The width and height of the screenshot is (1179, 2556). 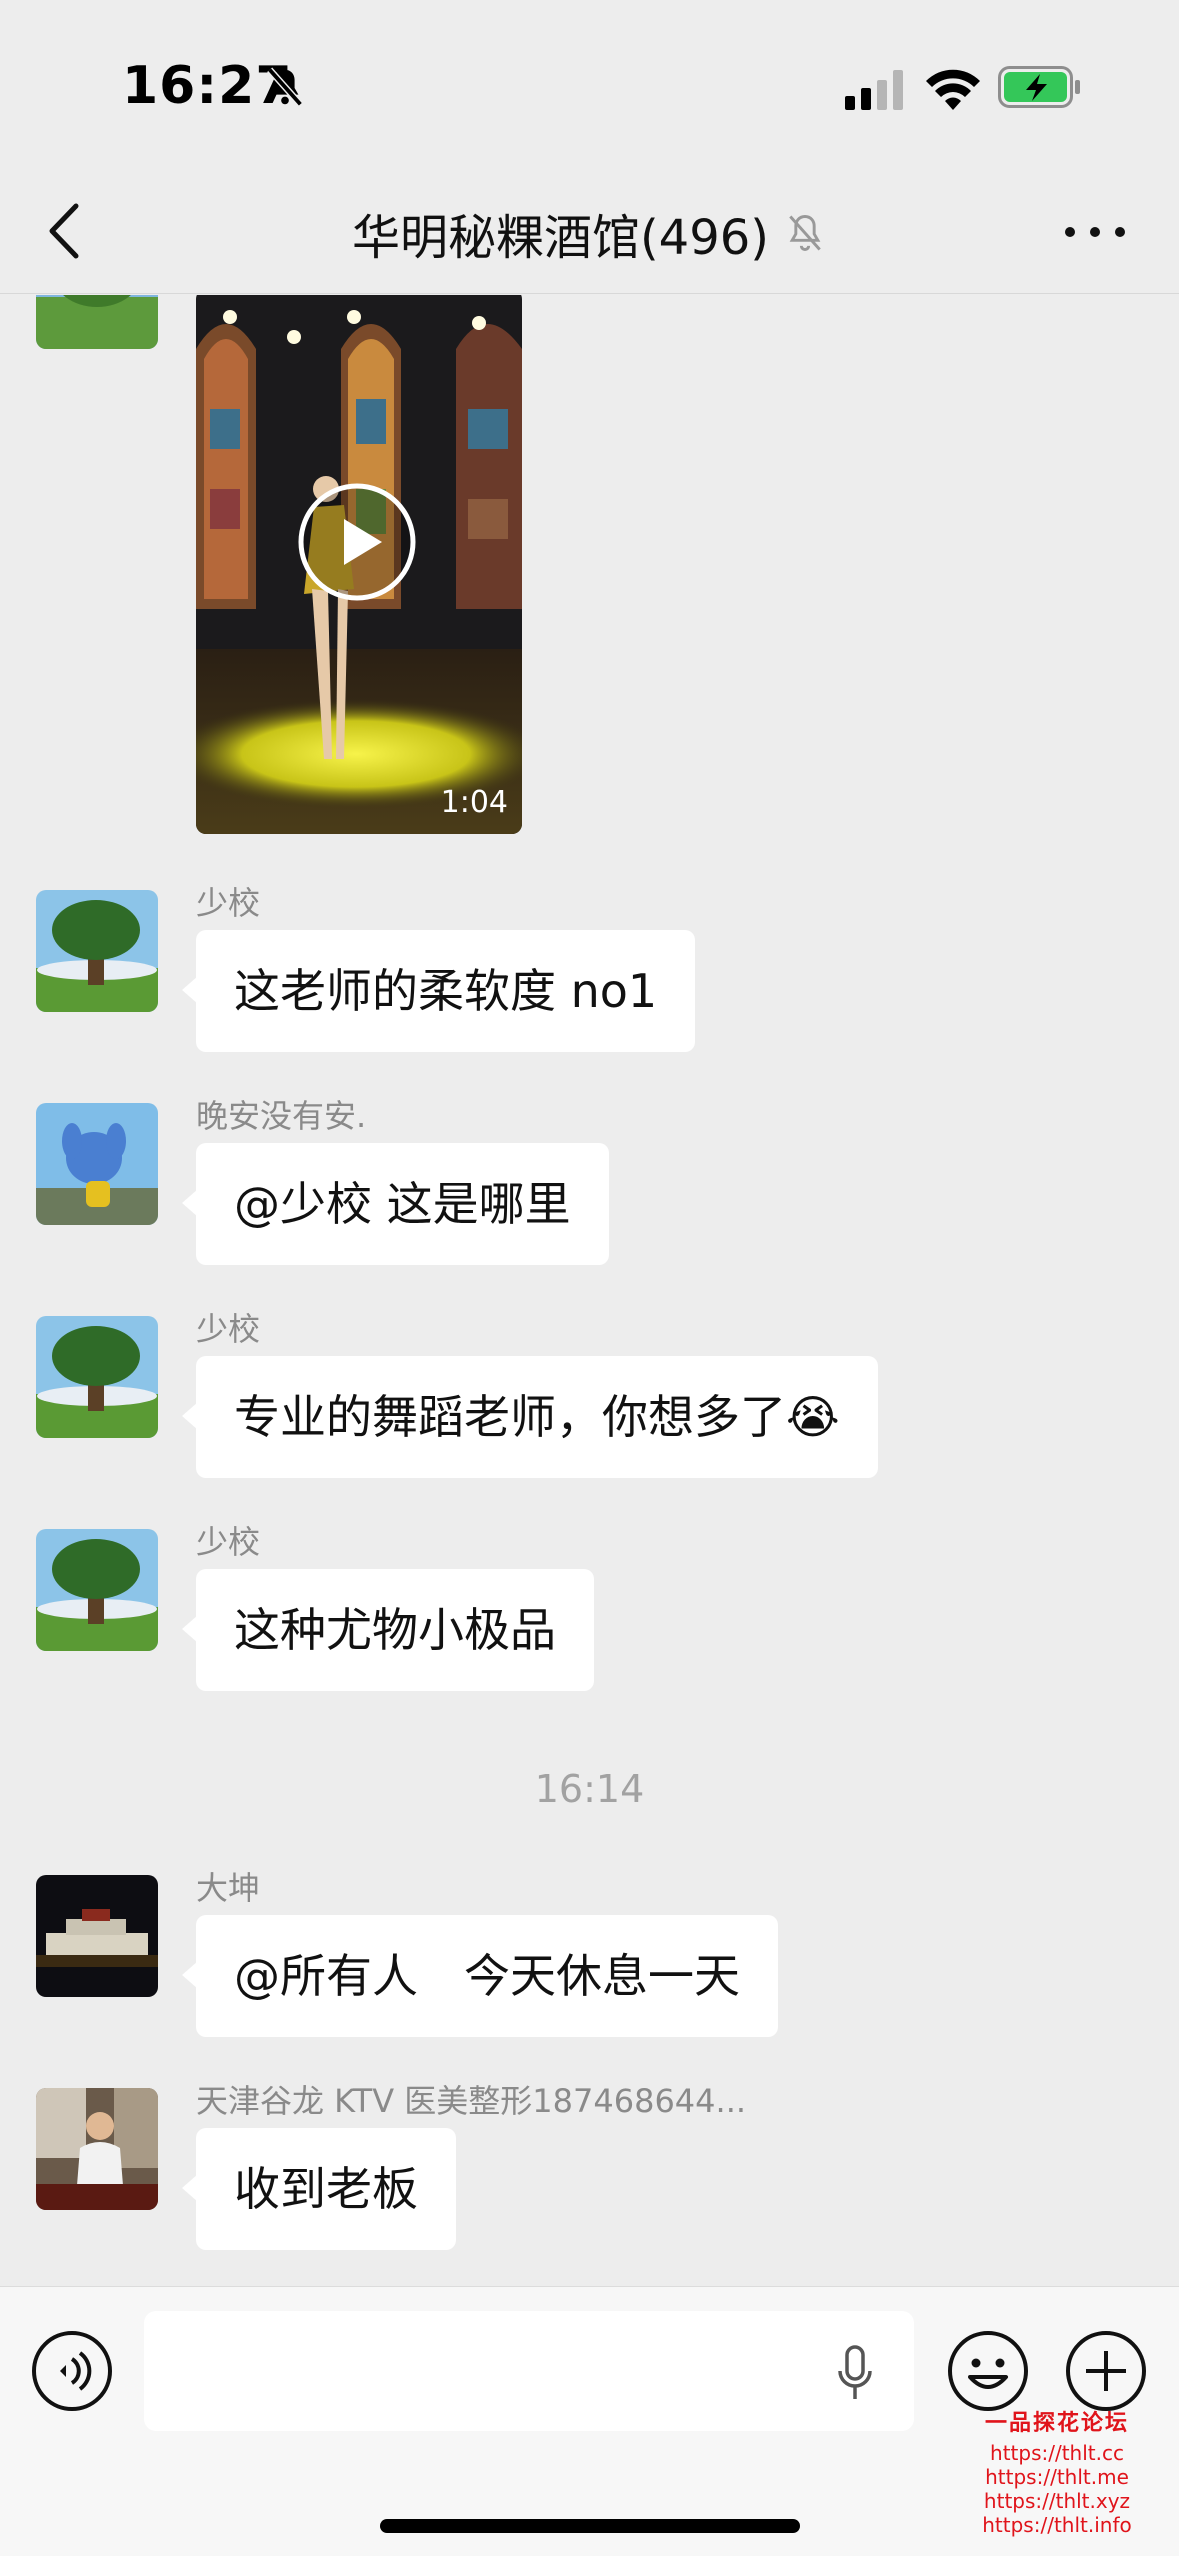 I want to click on bell-off-icon, so click(x=285, y=87).